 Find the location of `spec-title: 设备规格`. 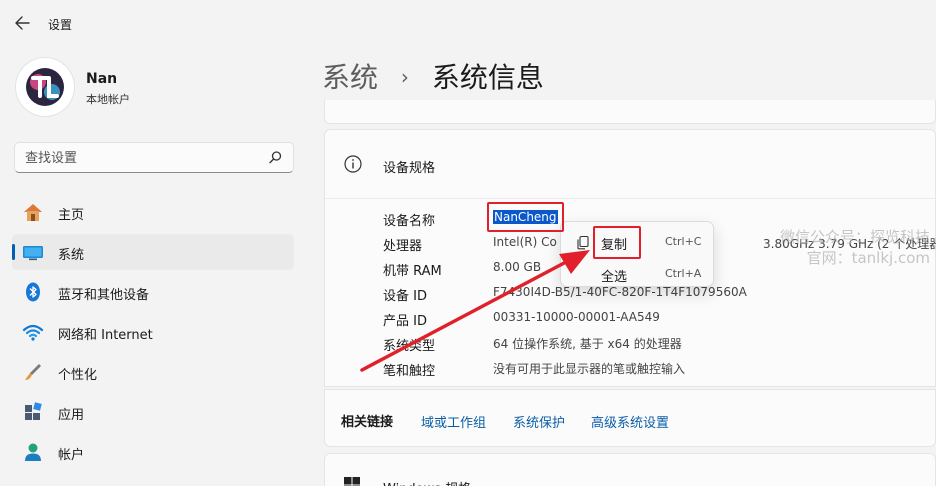

spec-title: 设备规格 is located at coordinates (409, 168).